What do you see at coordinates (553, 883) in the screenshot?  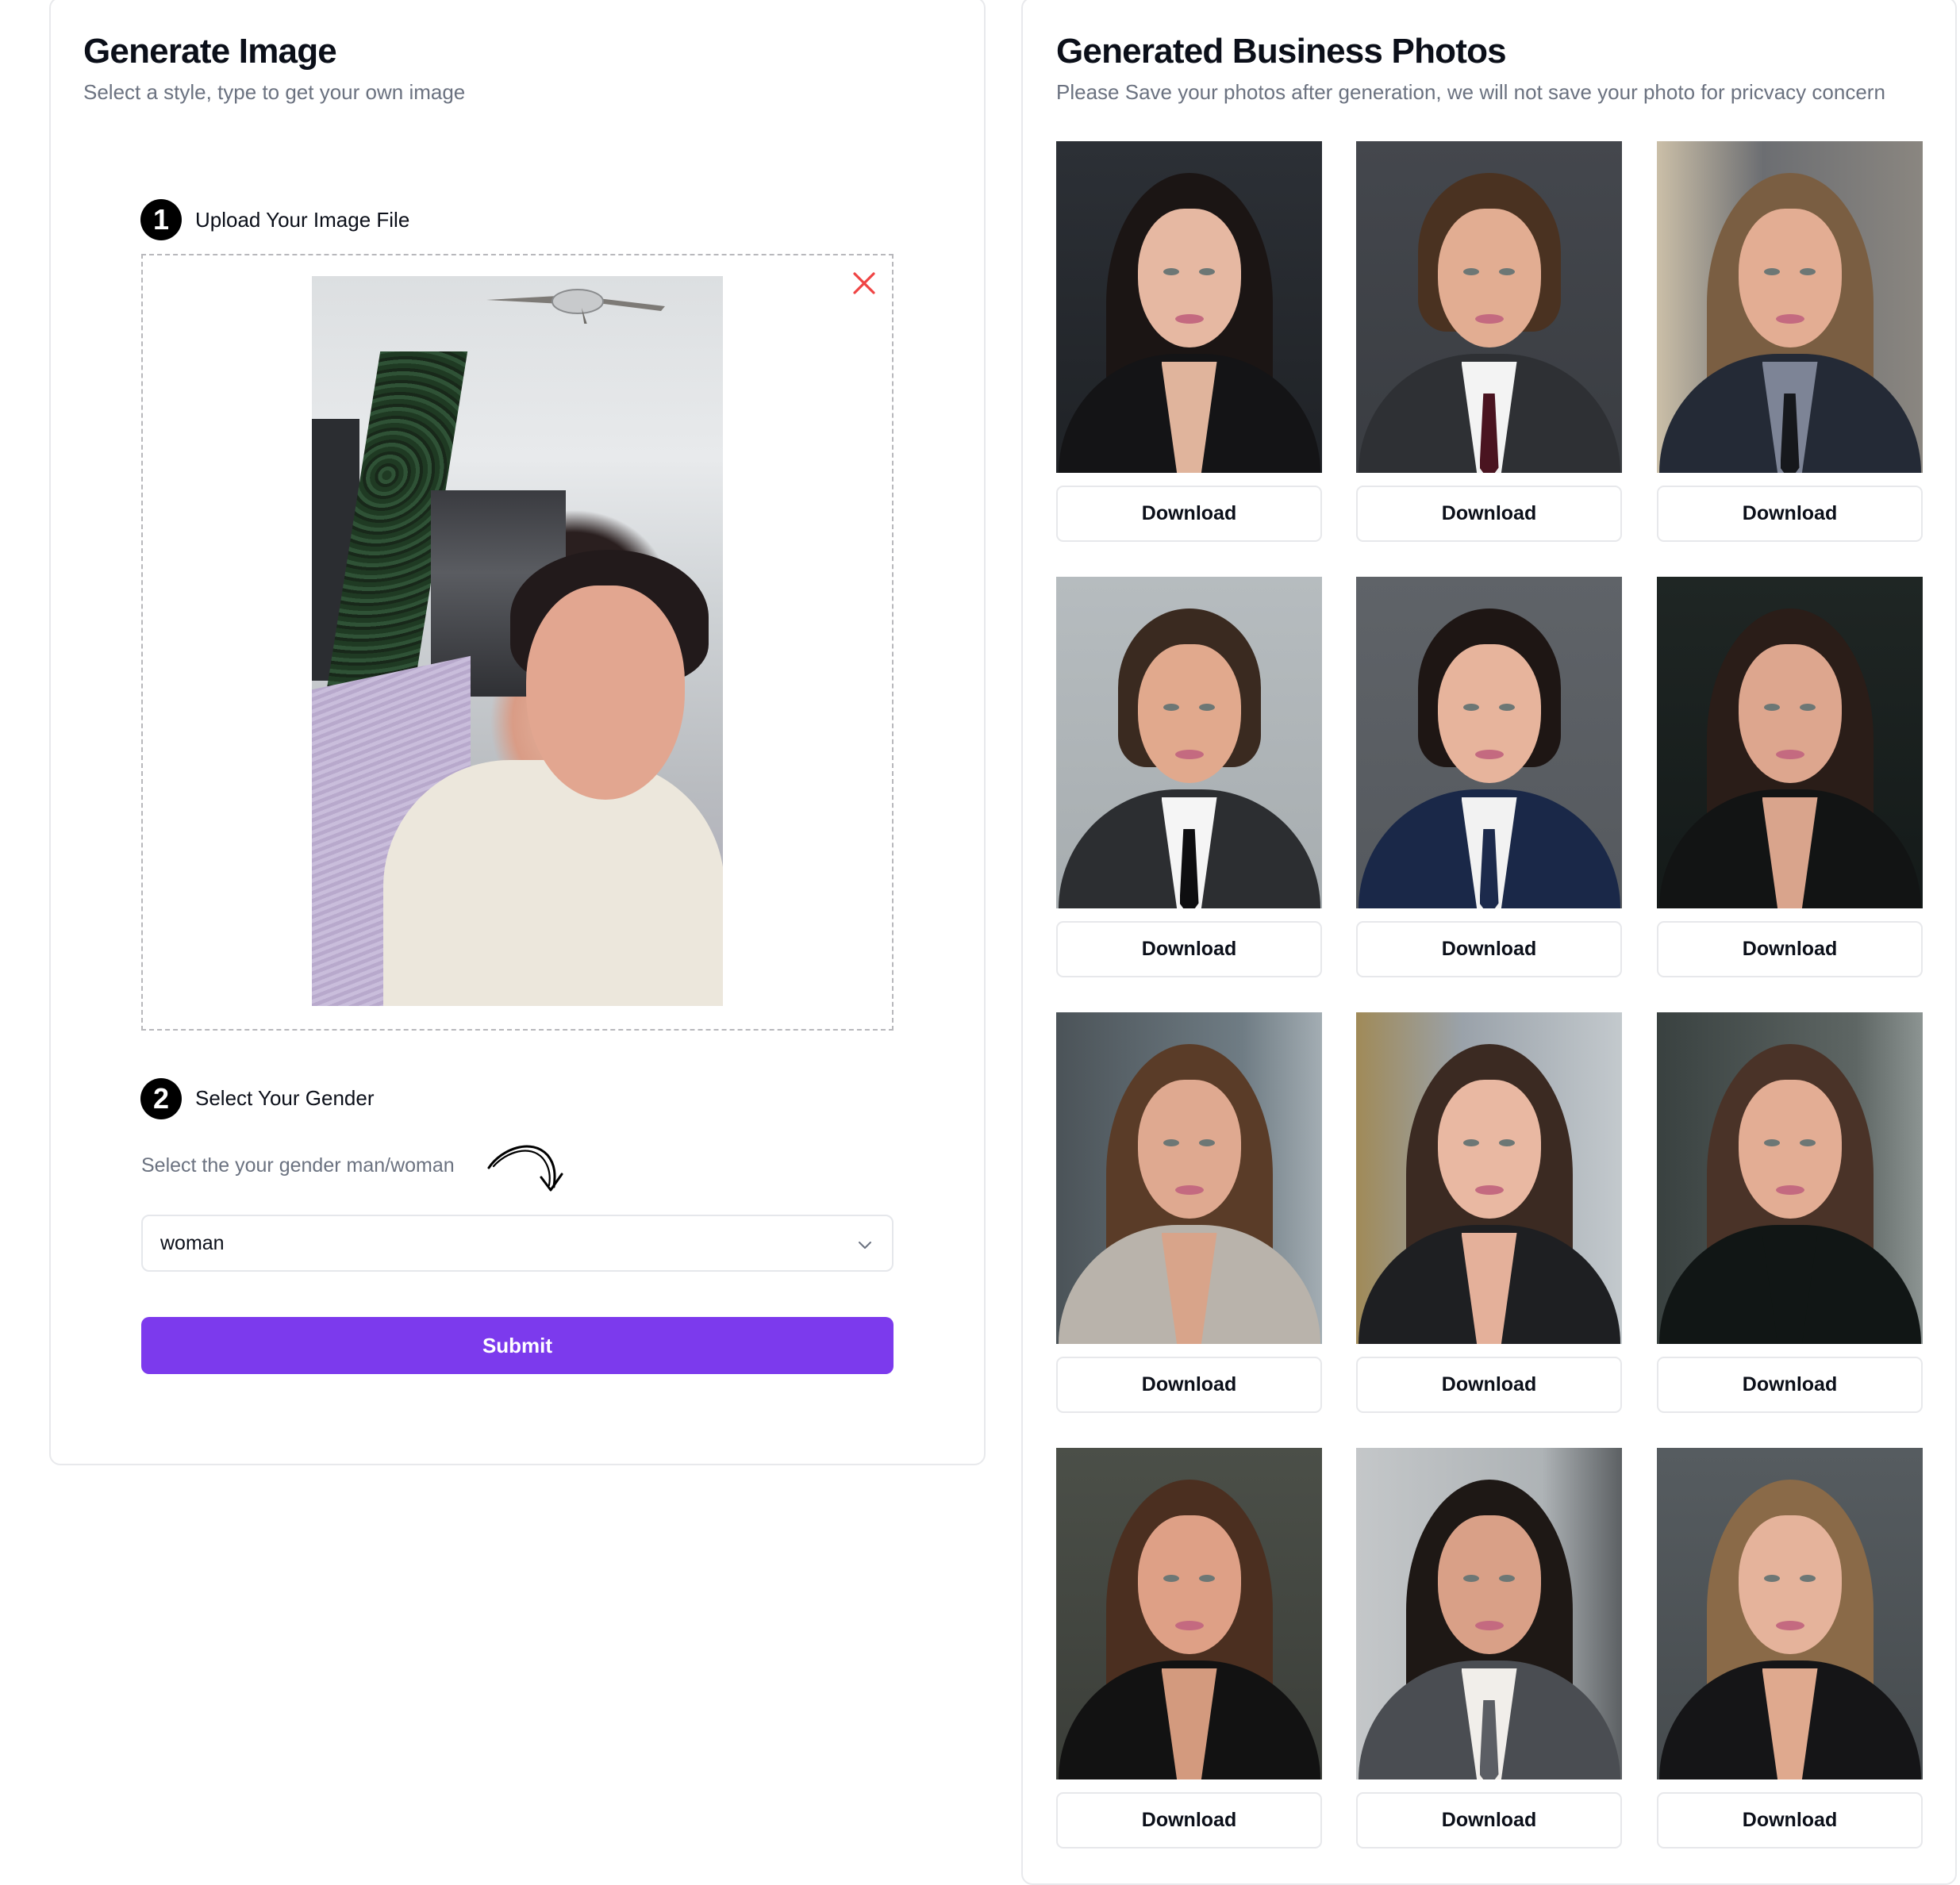 I see `photo-shirt` at bounding box center [553, 883].